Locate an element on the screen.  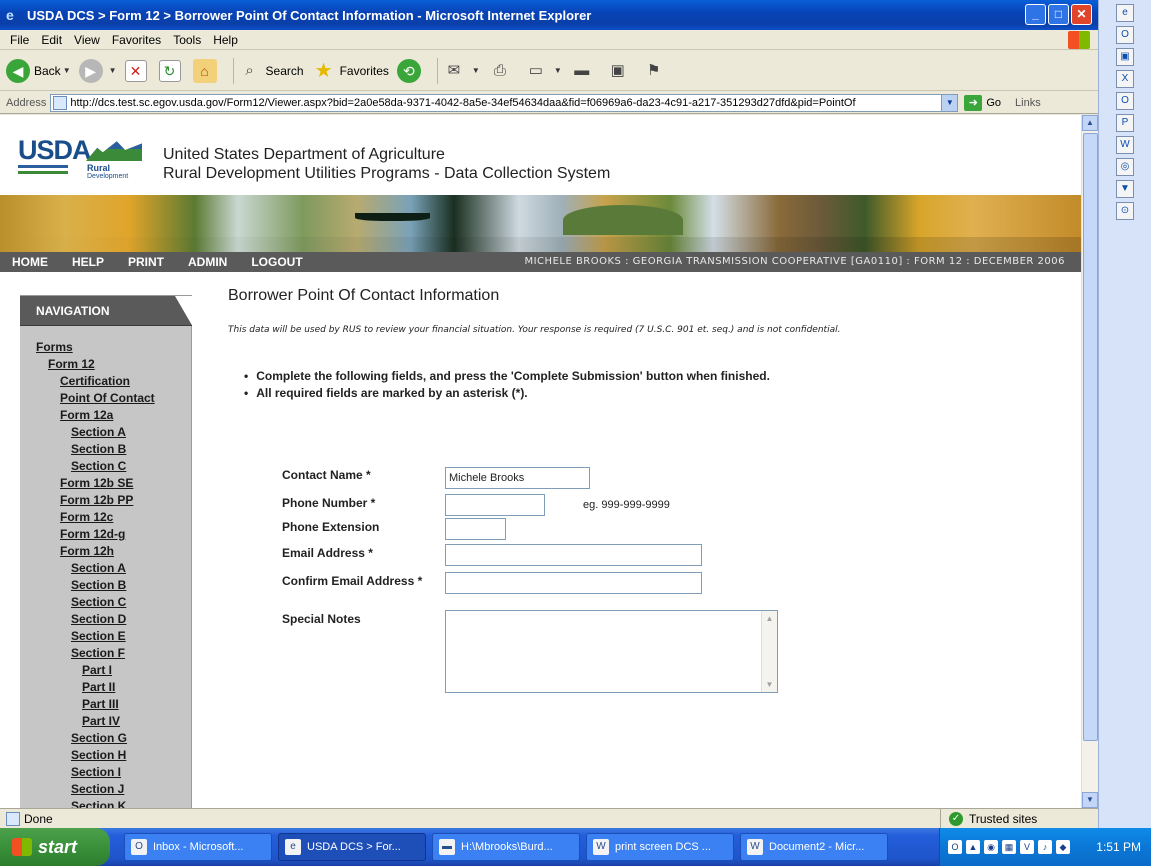
edit-button: ▭ ▼ is located at coordinates (543, 71).